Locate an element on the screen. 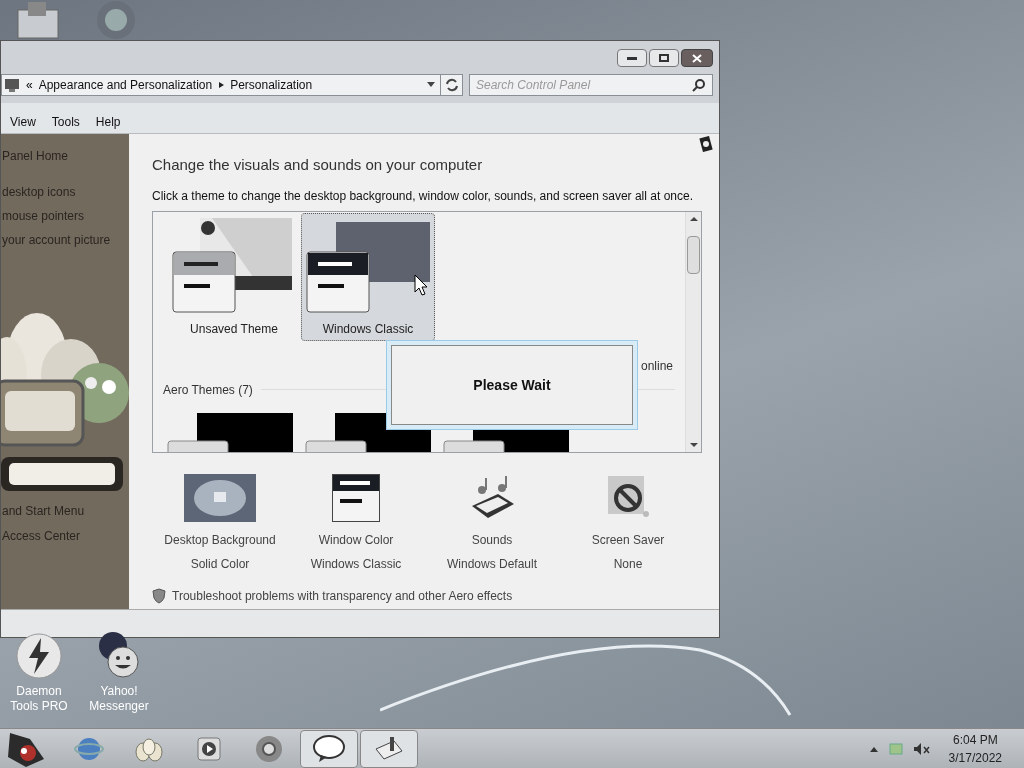 This screenshot has width=1024, height=768. close-button is located at coordinates (697, 58).